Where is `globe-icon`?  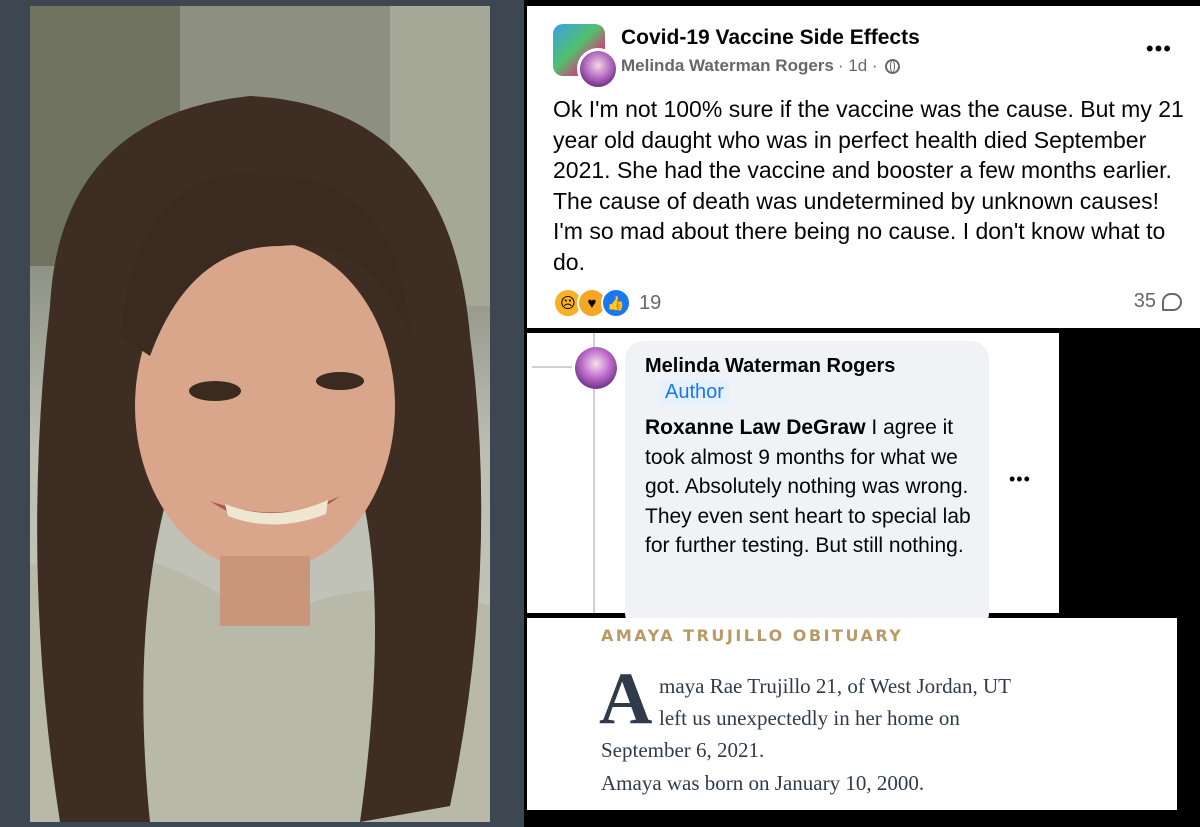 globe-icon is located at coordinates (892, 66).